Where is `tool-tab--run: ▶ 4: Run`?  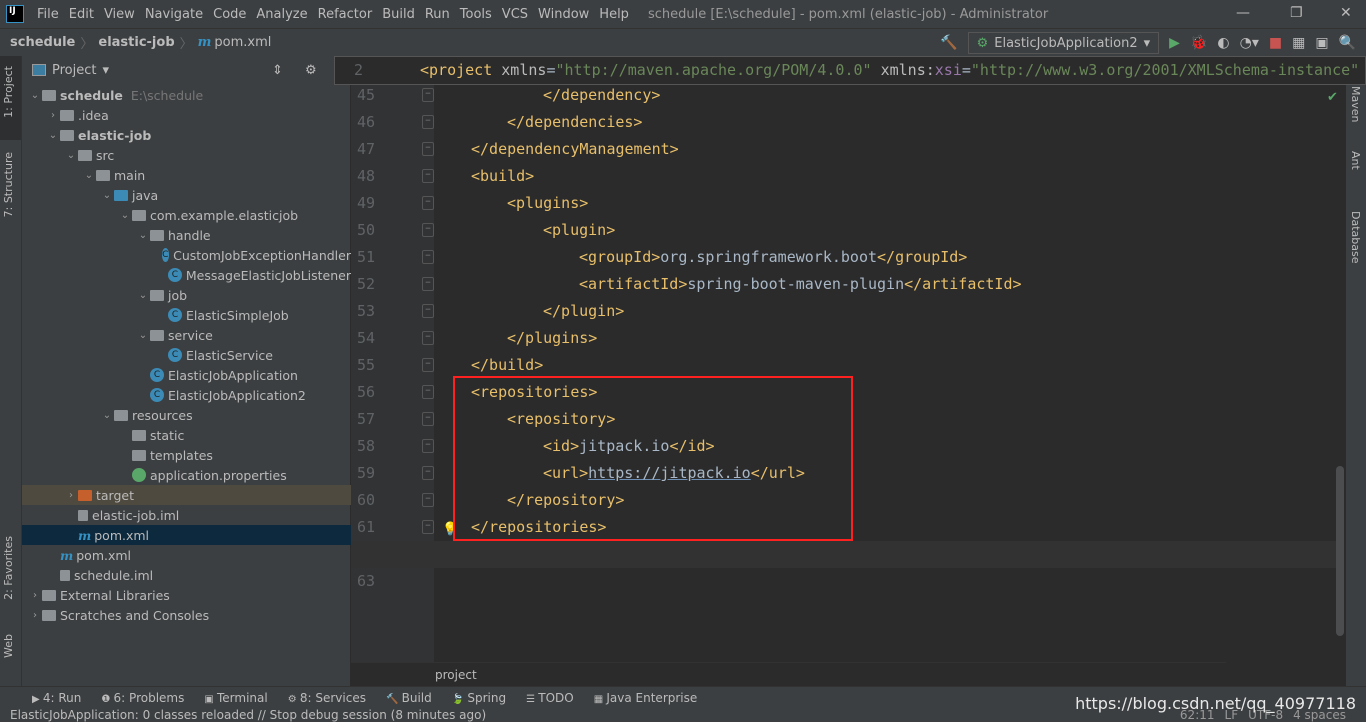 tool-tab--run: ▶ 4: Run is located at coordinates (56, 698).